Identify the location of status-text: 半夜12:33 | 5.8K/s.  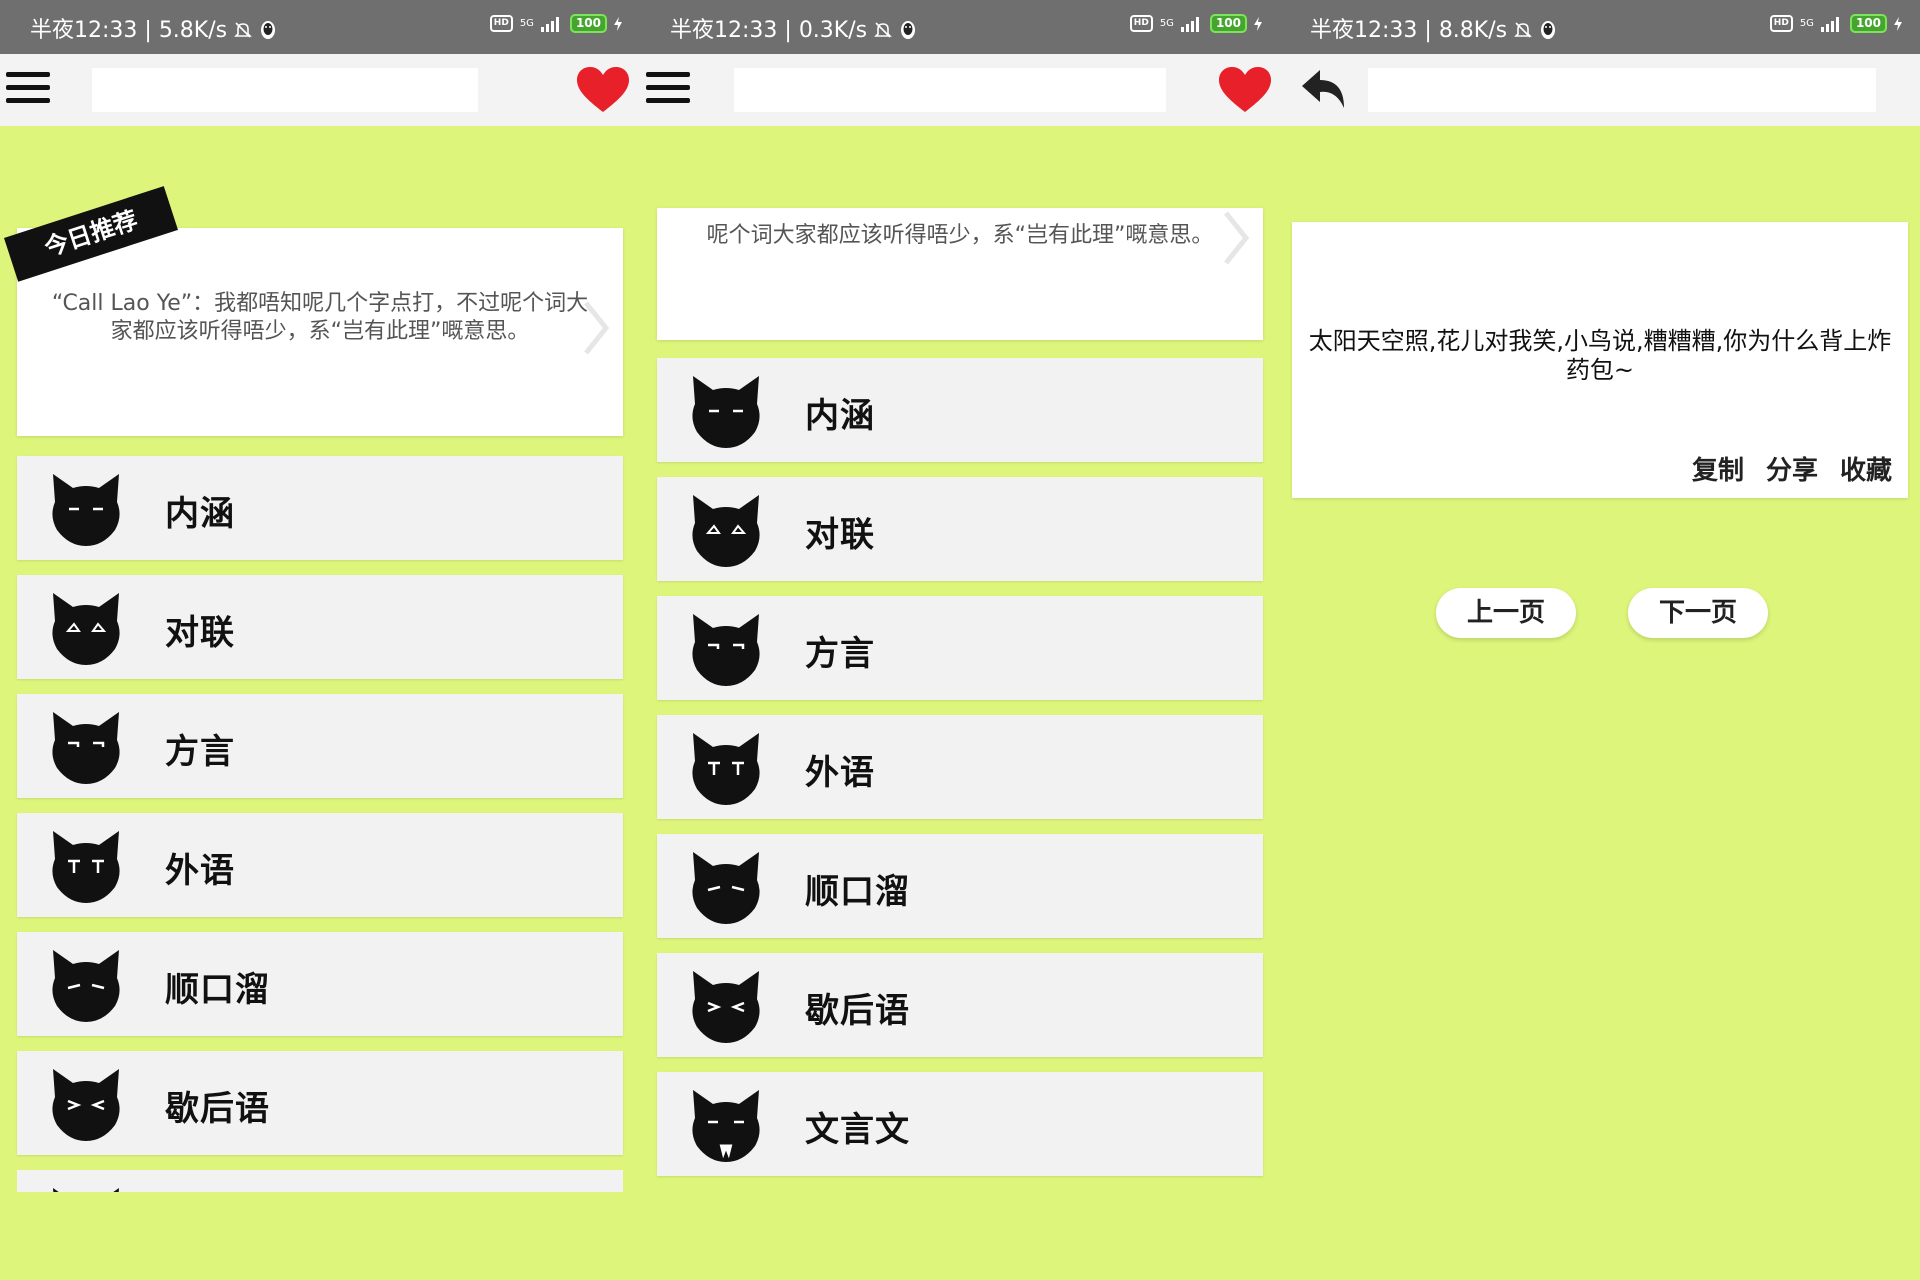
(153, 28).